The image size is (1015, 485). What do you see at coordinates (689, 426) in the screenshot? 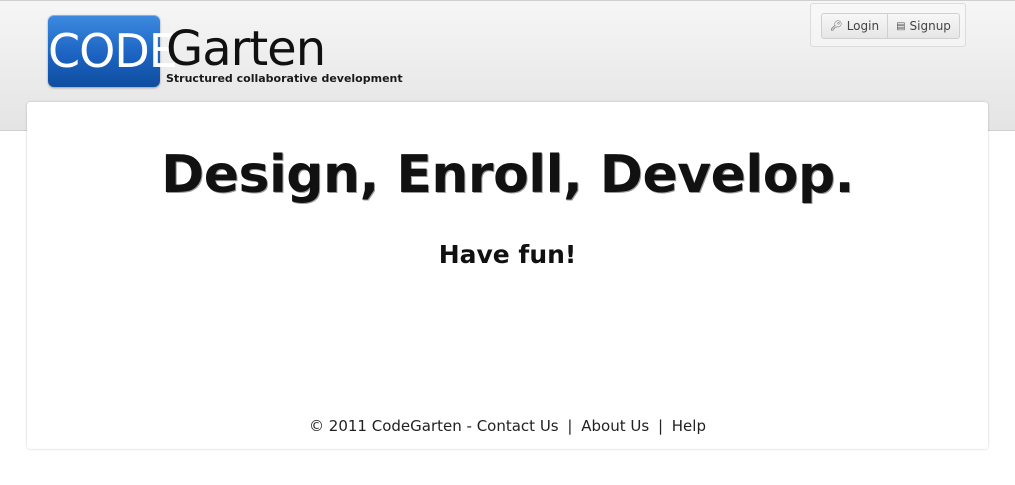
I see `footer-link-help: Help` at bounding box center [689, 426].